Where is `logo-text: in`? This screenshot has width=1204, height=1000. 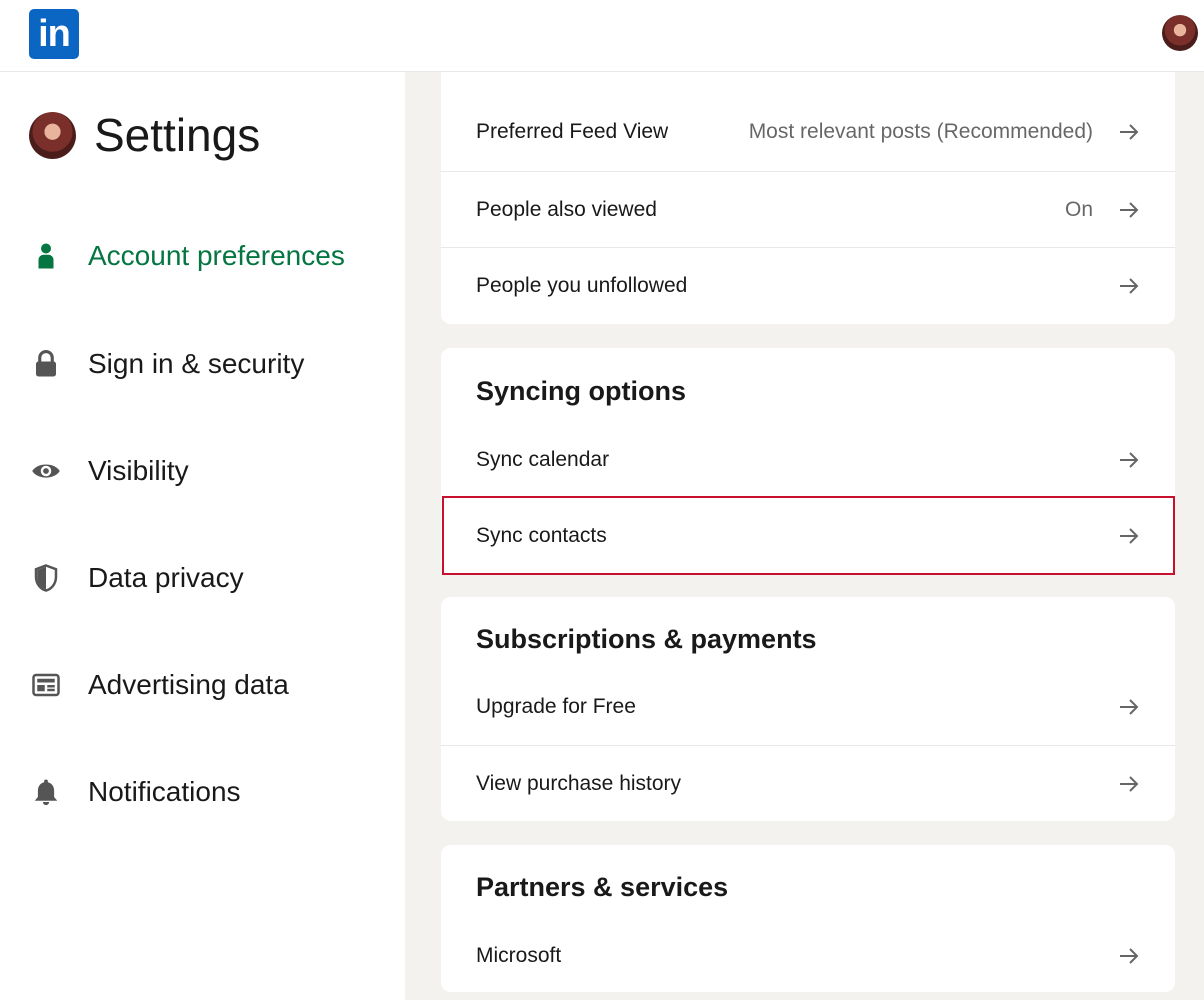 logo-text: in is located at coordinates (54, 34).